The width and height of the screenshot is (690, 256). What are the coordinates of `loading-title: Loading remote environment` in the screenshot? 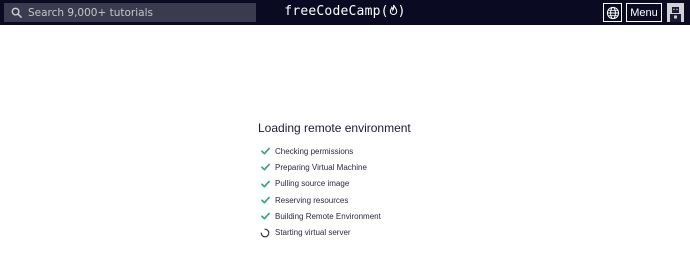 It's located at (334, 128).